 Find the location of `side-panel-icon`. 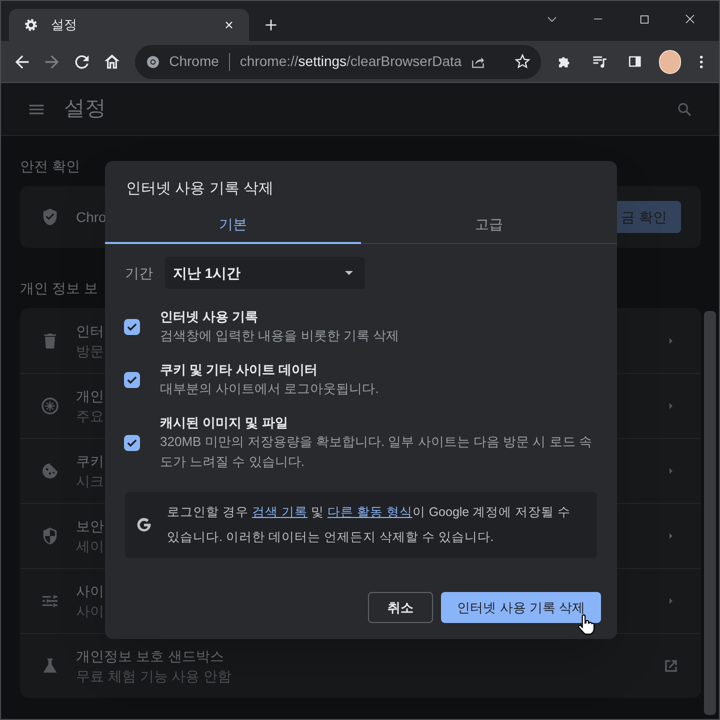

side-panel-icon is located at coordinates (635, 61).